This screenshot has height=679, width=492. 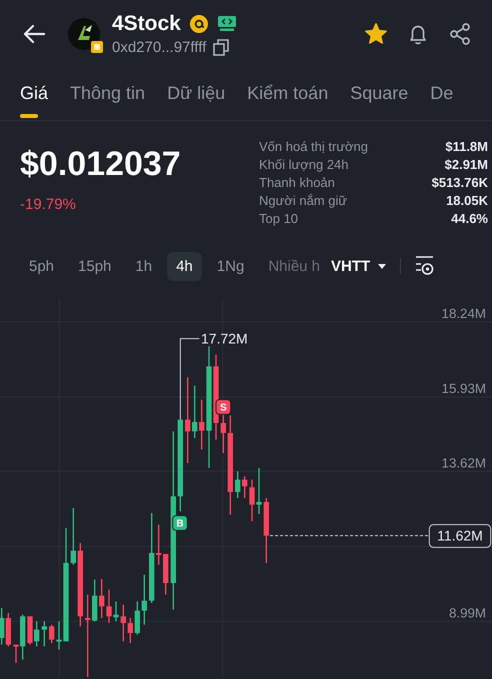 I want to click on price-axis-label: 15.93M, so click(x=464, y=388).